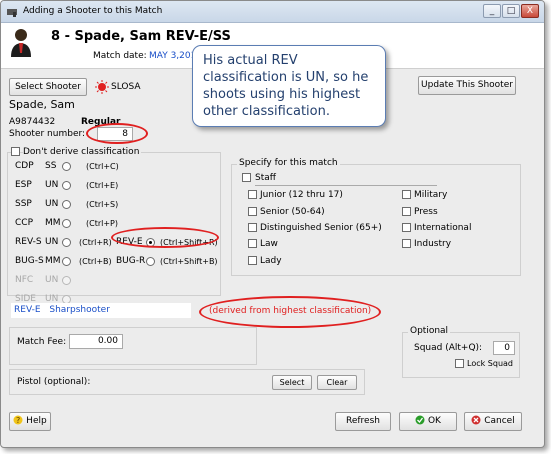 The image size is (551, 454). What do you see at coordinates (406, 194) in the screenshot?
I see `military-checkbox` at bounding box center [406, 194].